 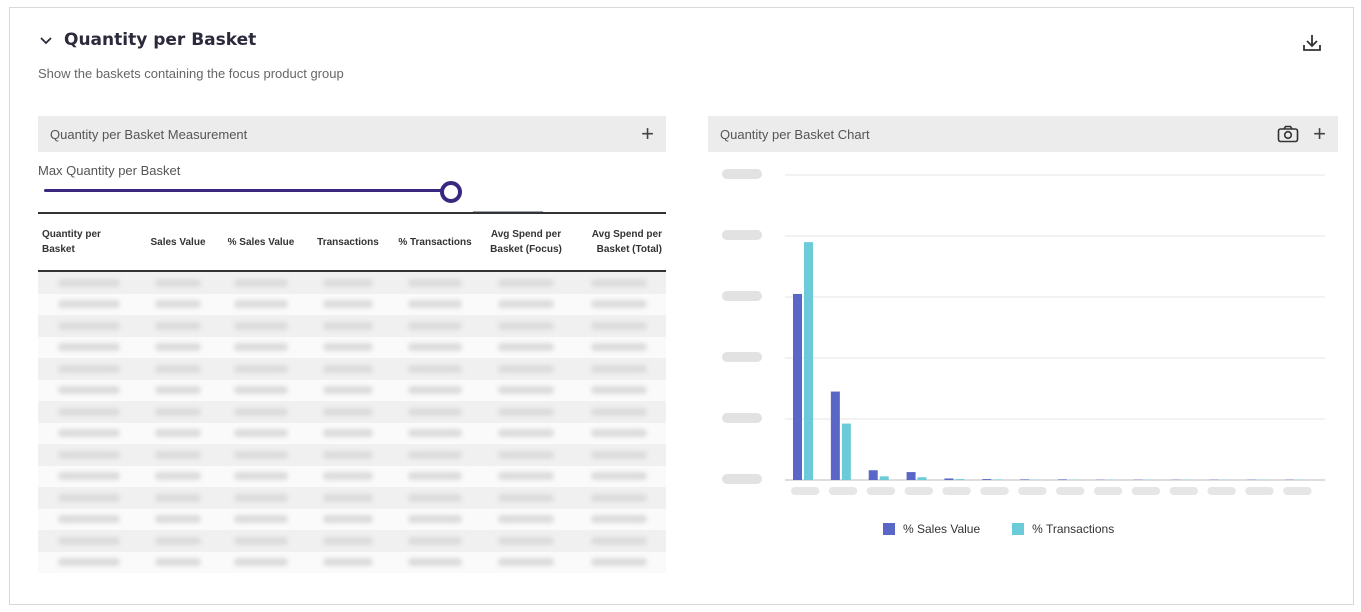 What do you see at coordinates (435, 242) in the screenshot?
I see `column-header-pct-transactions: % Transactions` at bounding box center [435, 242].